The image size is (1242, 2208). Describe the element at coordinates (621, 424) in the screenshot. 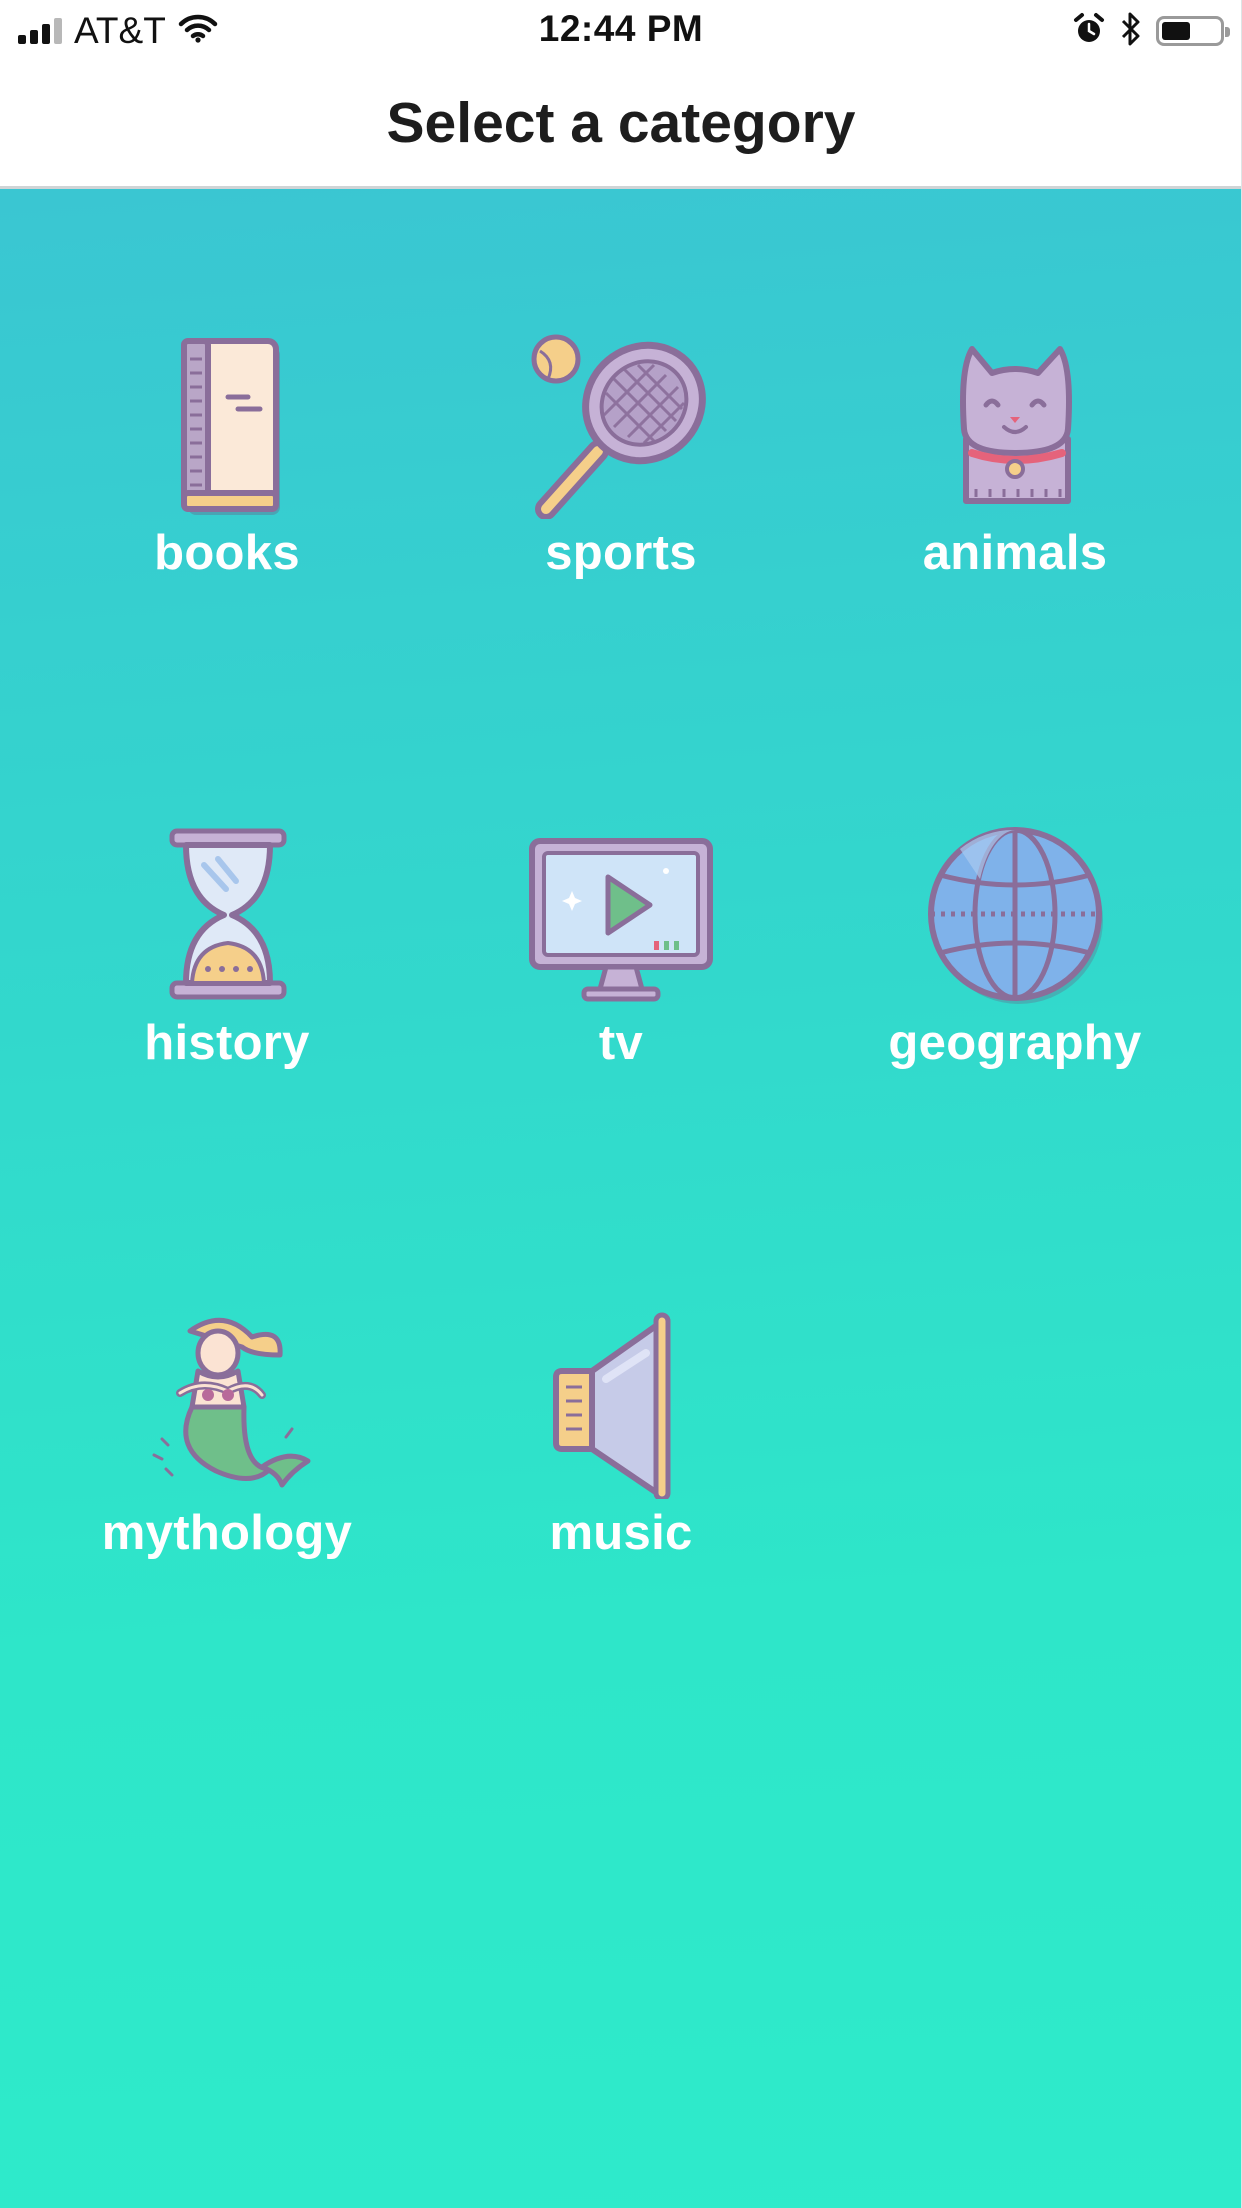

I see `tennis-racket-icon` at that location.